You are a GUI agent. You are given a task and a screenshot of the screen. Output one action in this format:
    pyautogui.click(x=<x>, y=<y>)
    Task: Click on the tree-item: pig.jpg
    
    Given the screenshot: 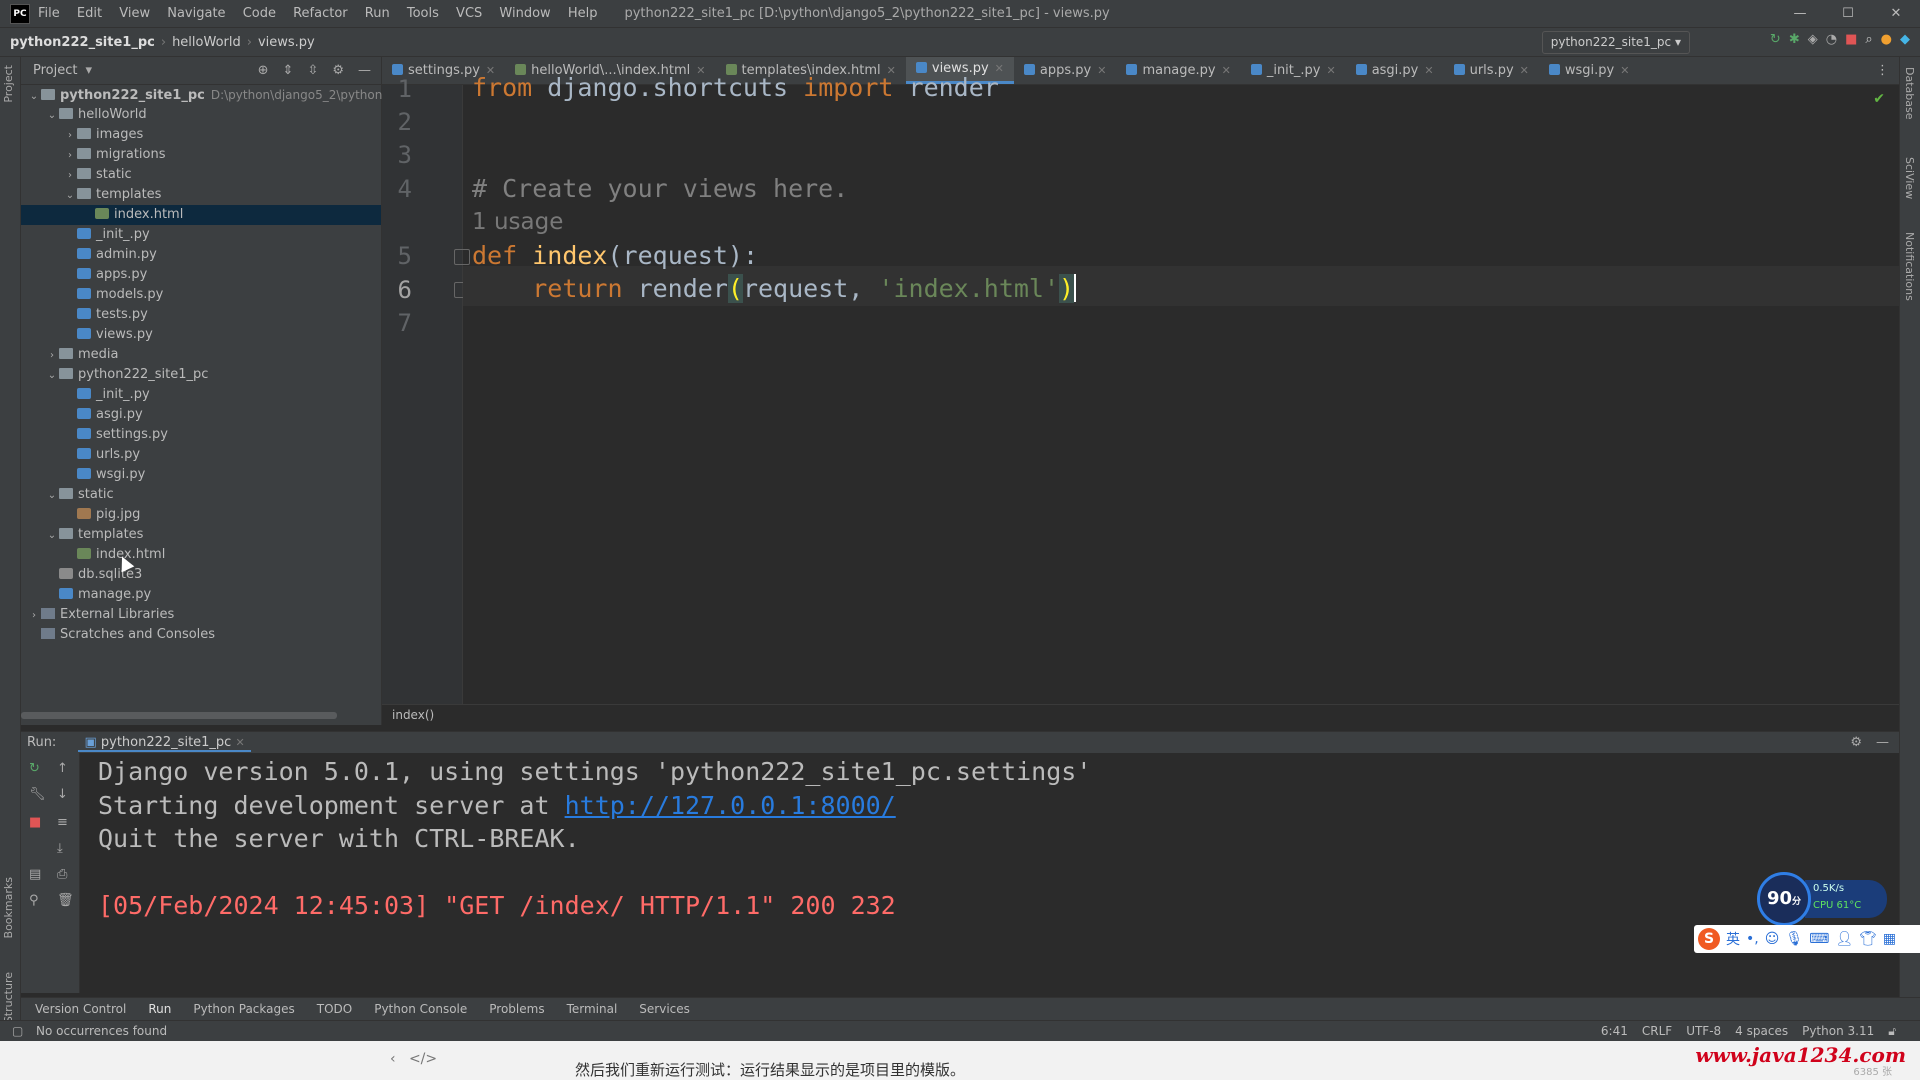 What is the action you would take?
    pyautogui.click(x=201, y=515)
    